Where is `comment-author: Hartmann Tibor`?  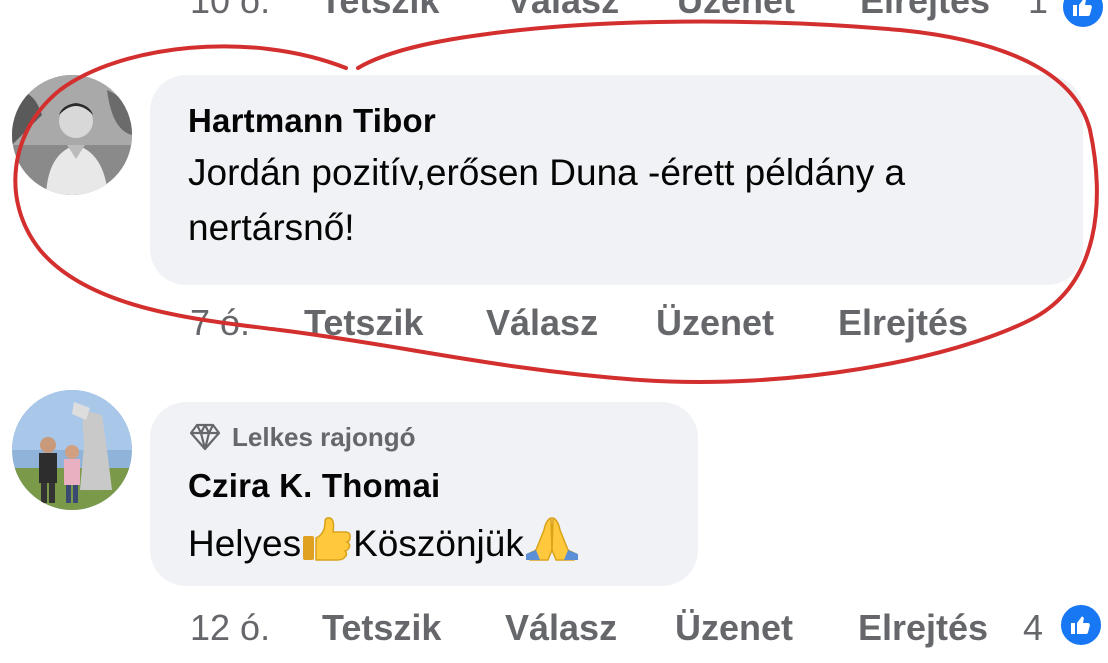
comment-author: Hartmann Tibor is located at coordinates (635, 121).